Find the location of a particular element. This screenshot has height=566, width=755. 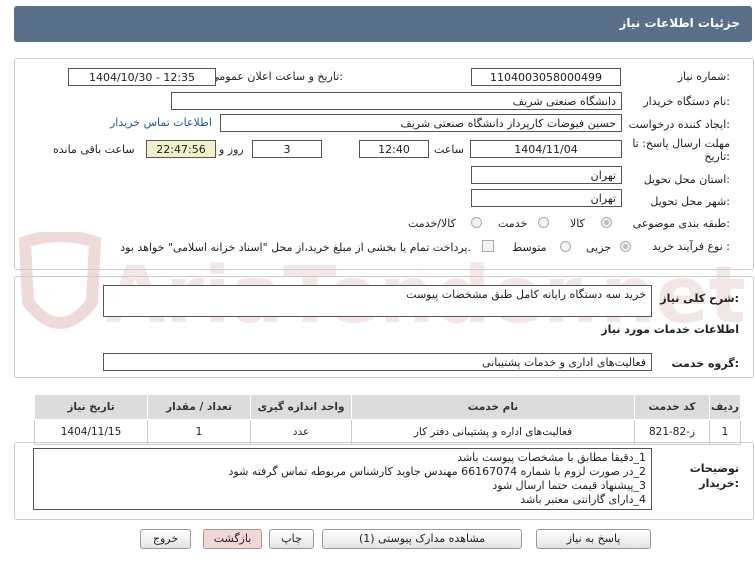

service-group-label: گروه خدمت: is located at coordinates (705, 363).